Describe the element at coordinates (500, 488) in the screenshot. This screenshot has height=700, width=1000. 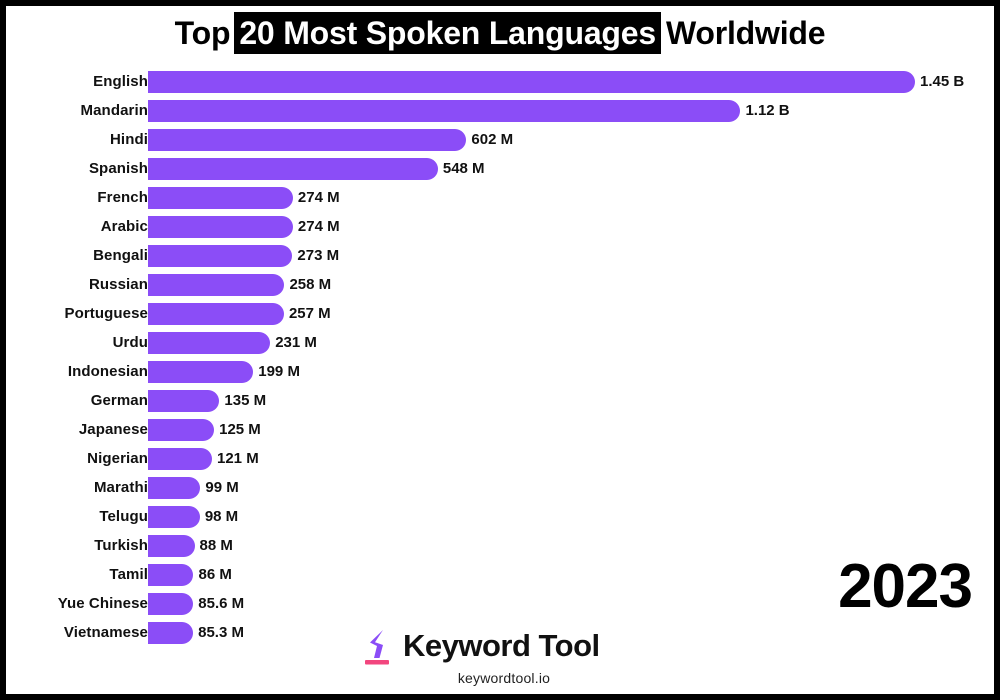
I see `bar-row: Marathi 99 M` at that location.